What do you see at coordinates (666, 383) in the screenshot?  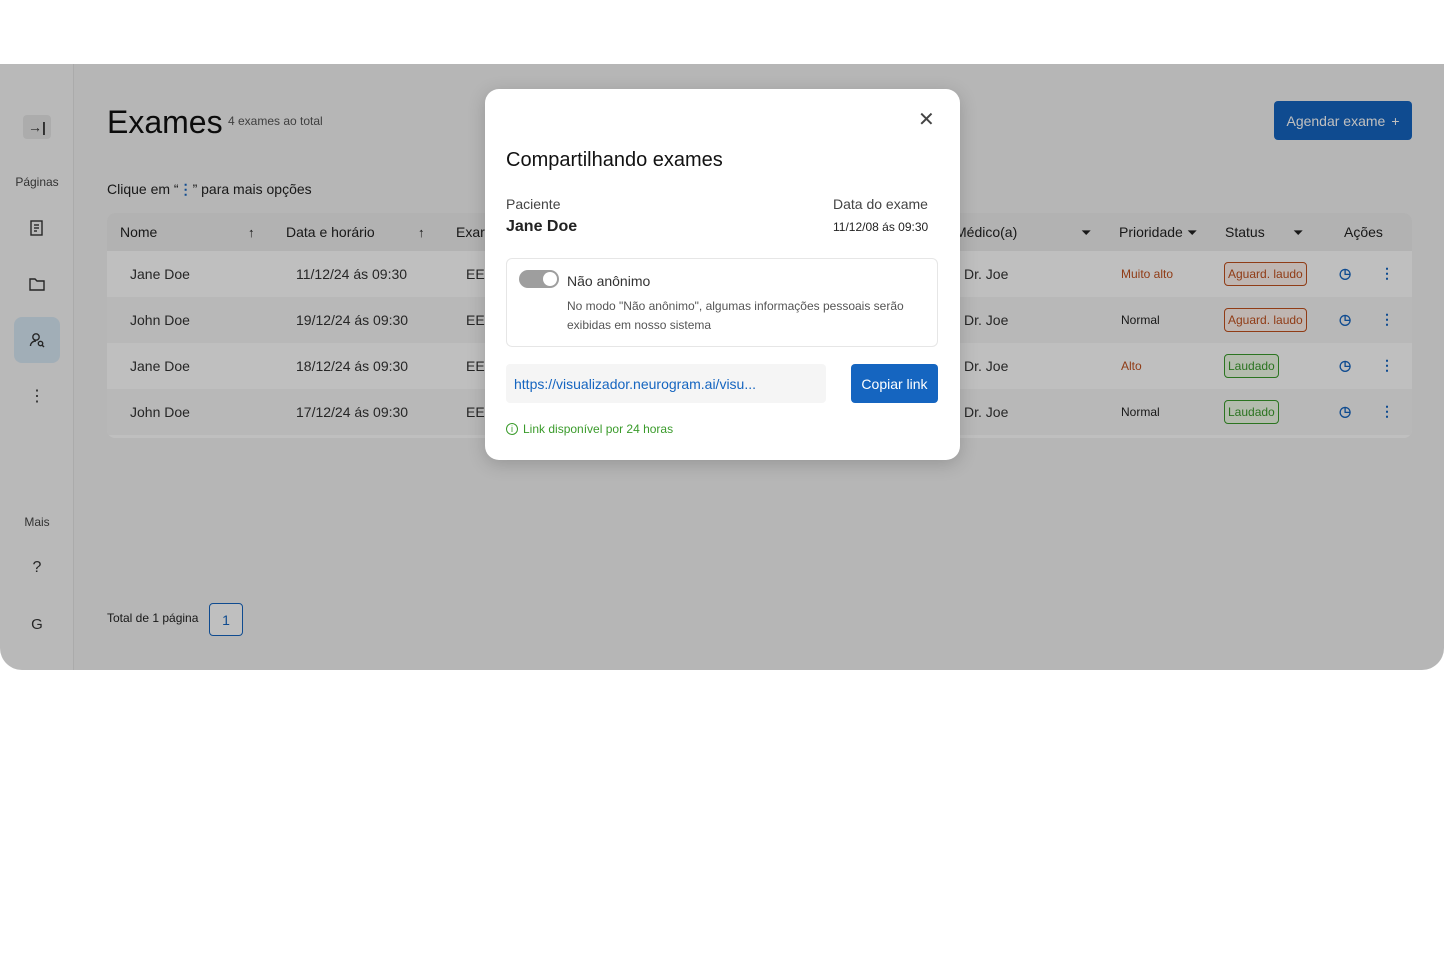 I see `share-link-field` at bounding box center [666, 383].